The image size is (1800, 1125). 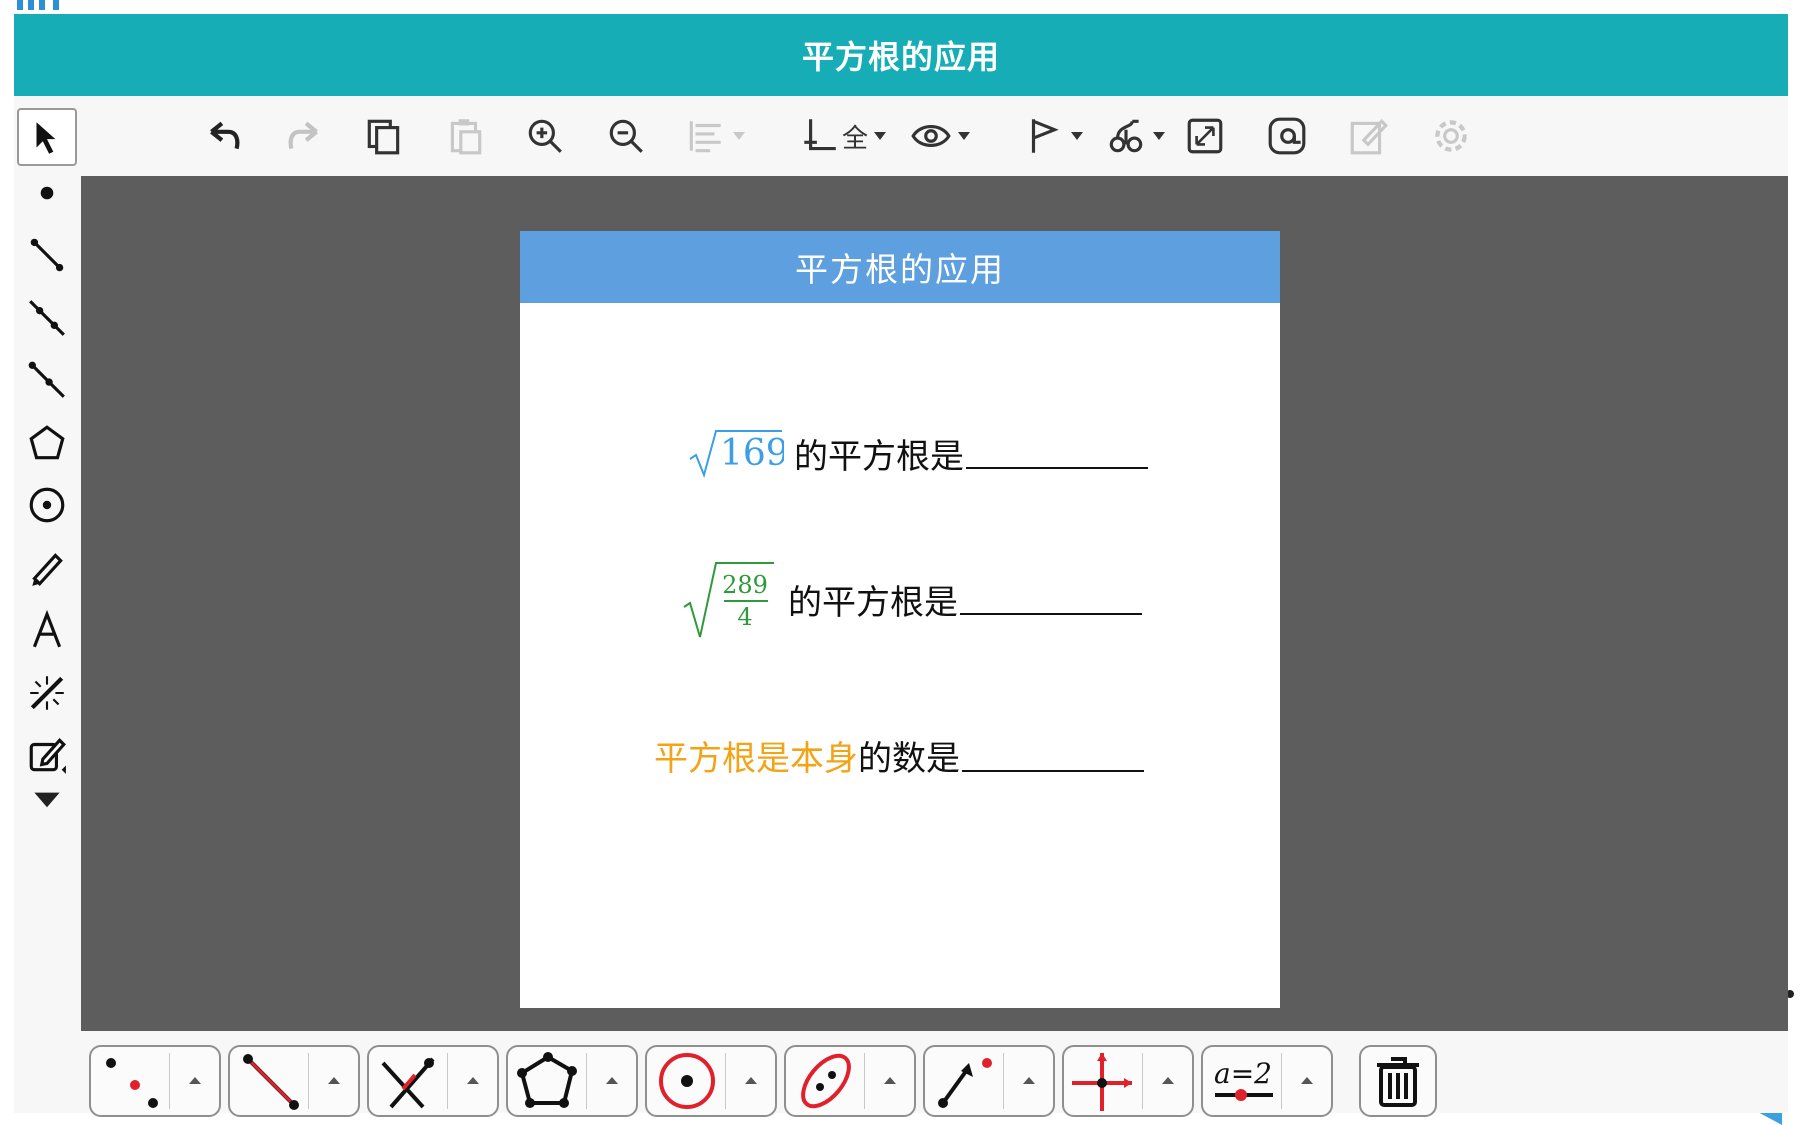 I want to click on trace-dropdown, so click(x=1135, y=136).